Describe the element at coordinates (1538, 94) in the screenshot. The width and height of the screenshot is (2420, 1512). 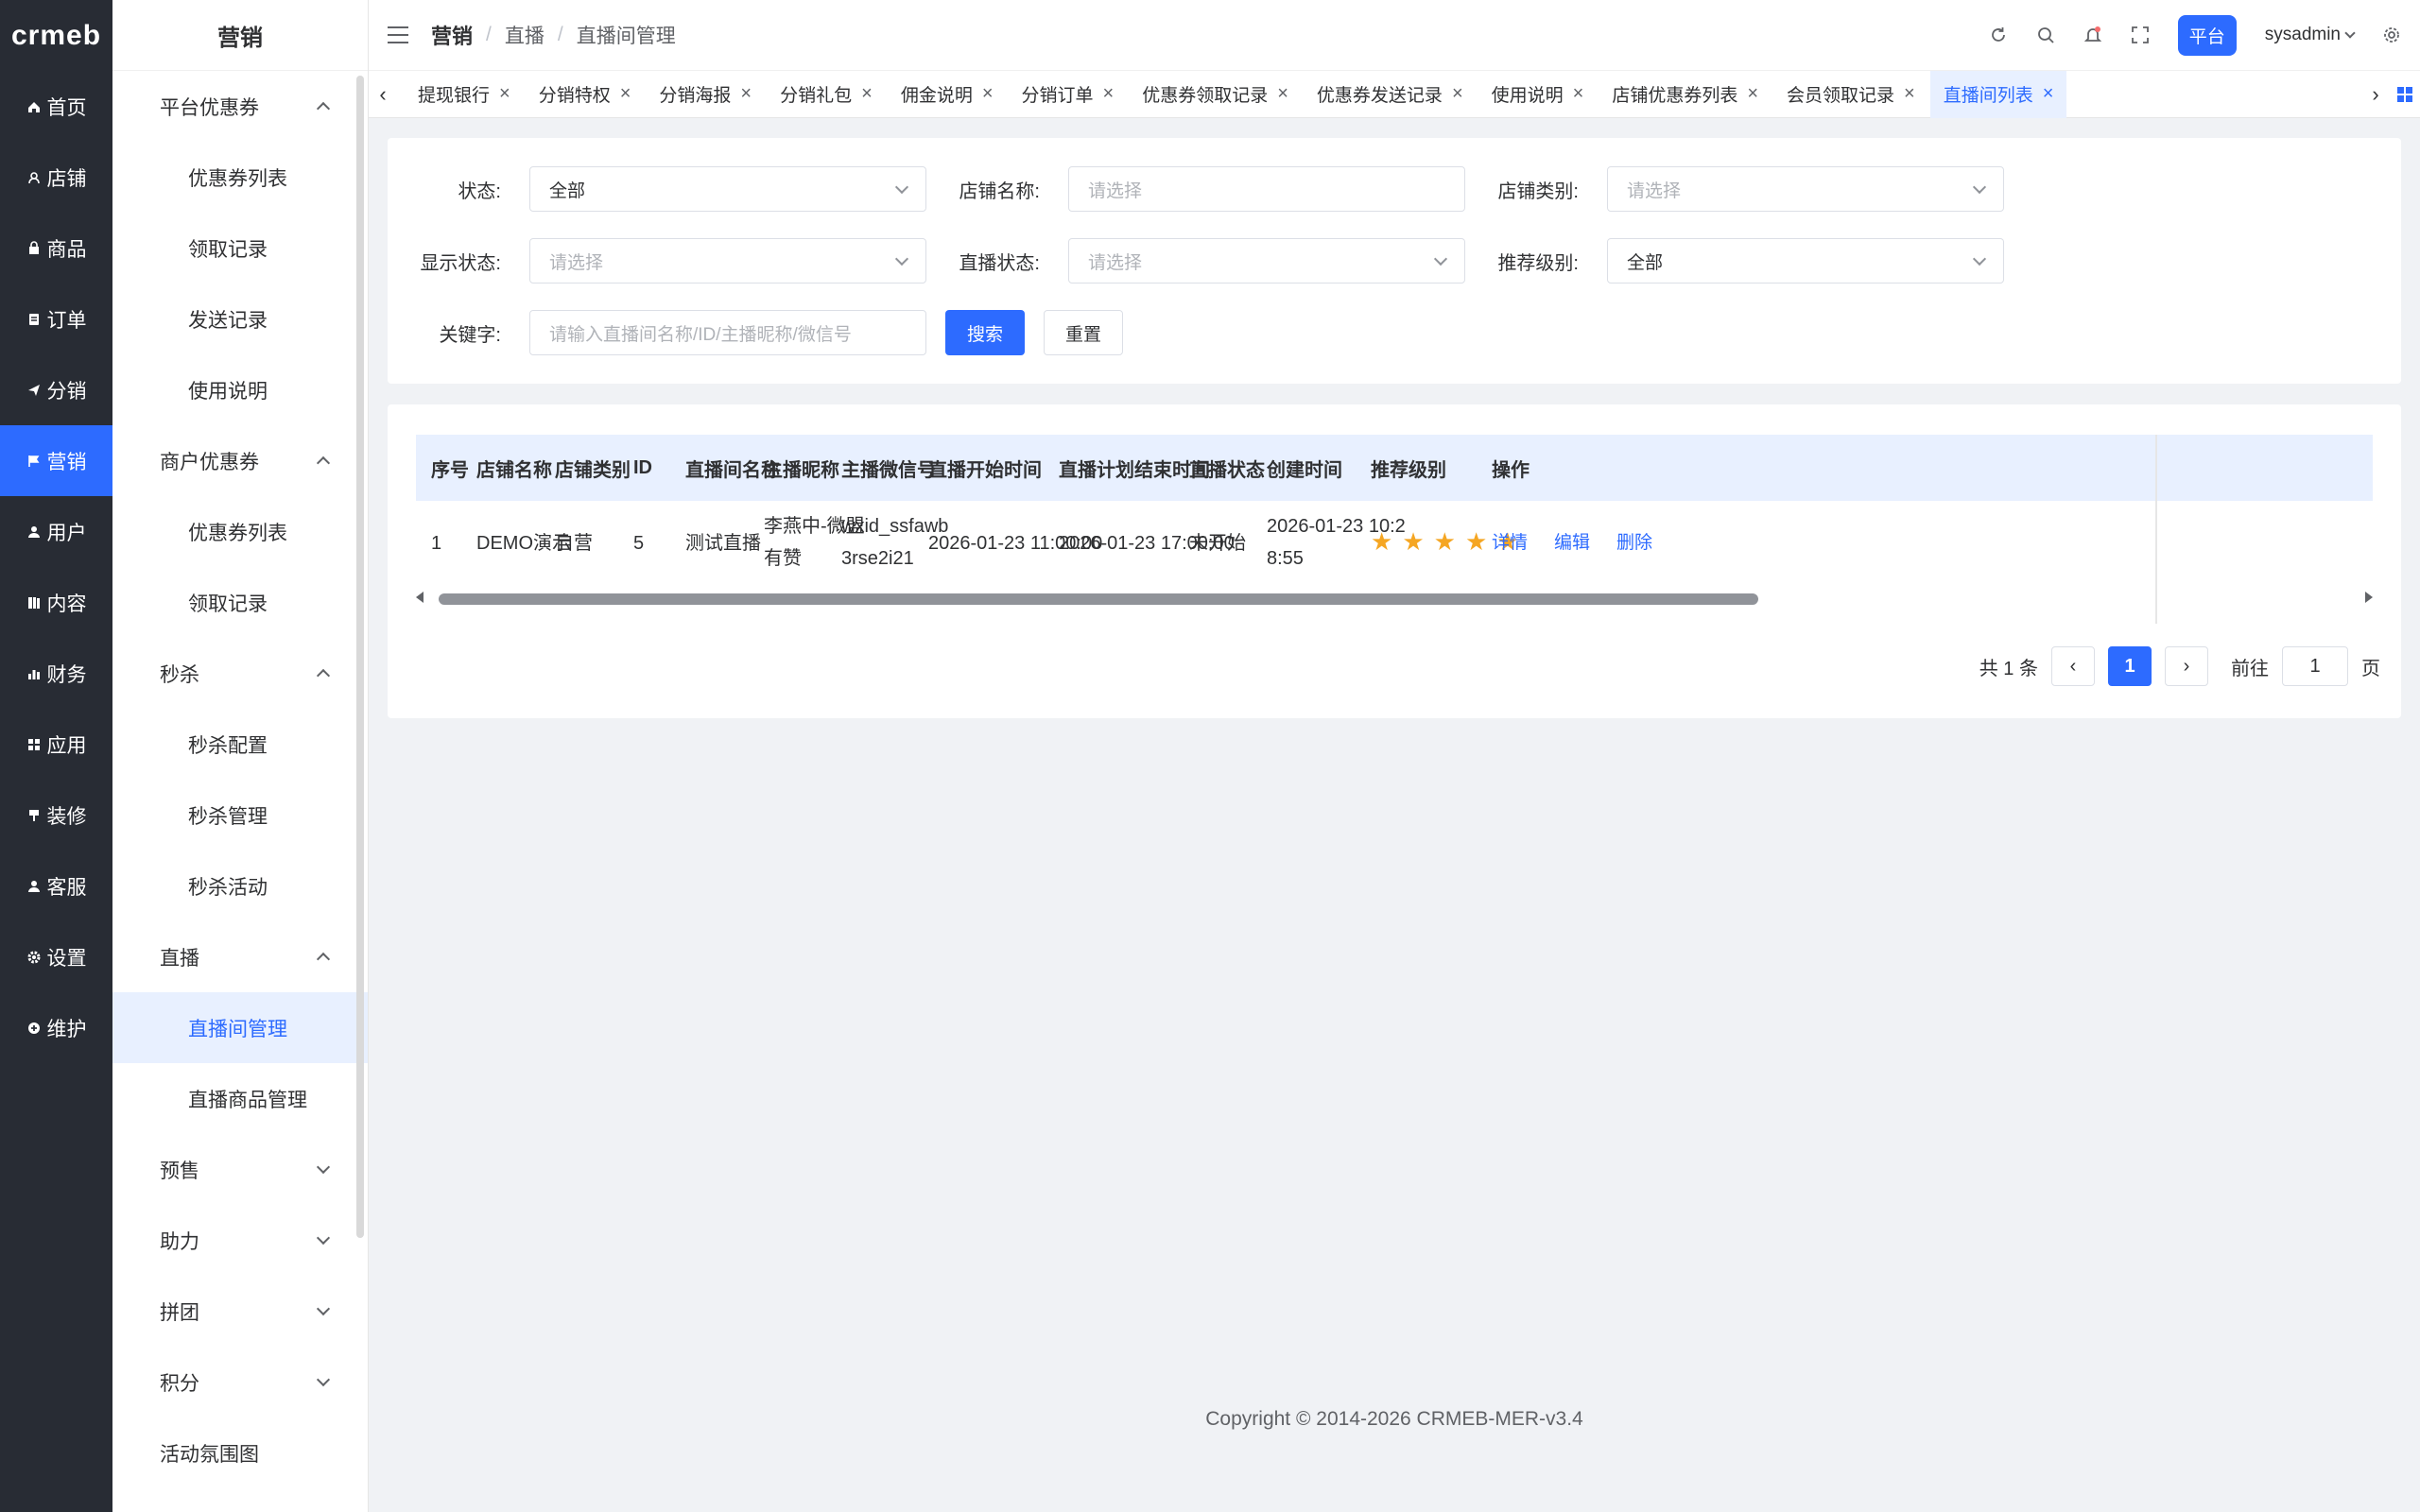
I see `page-tab: 使用说明 ×` at that location.